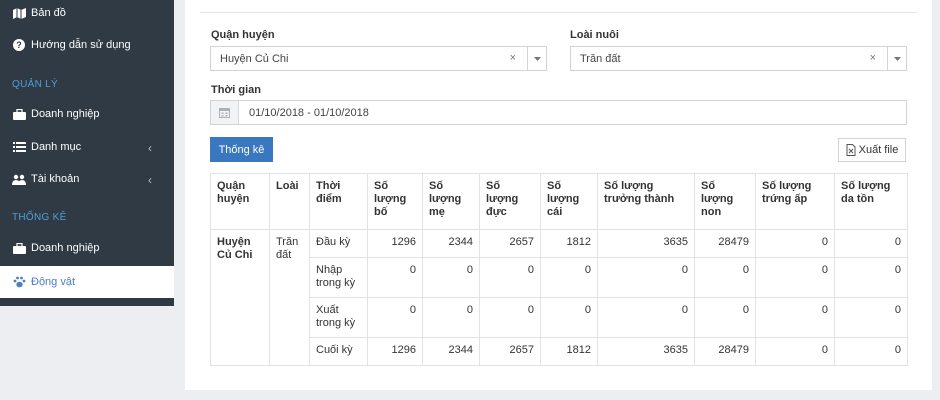 Image resolution: width=940 pixels, height=400 pixels. I want to click on calendar-icon, so click(225, 112).